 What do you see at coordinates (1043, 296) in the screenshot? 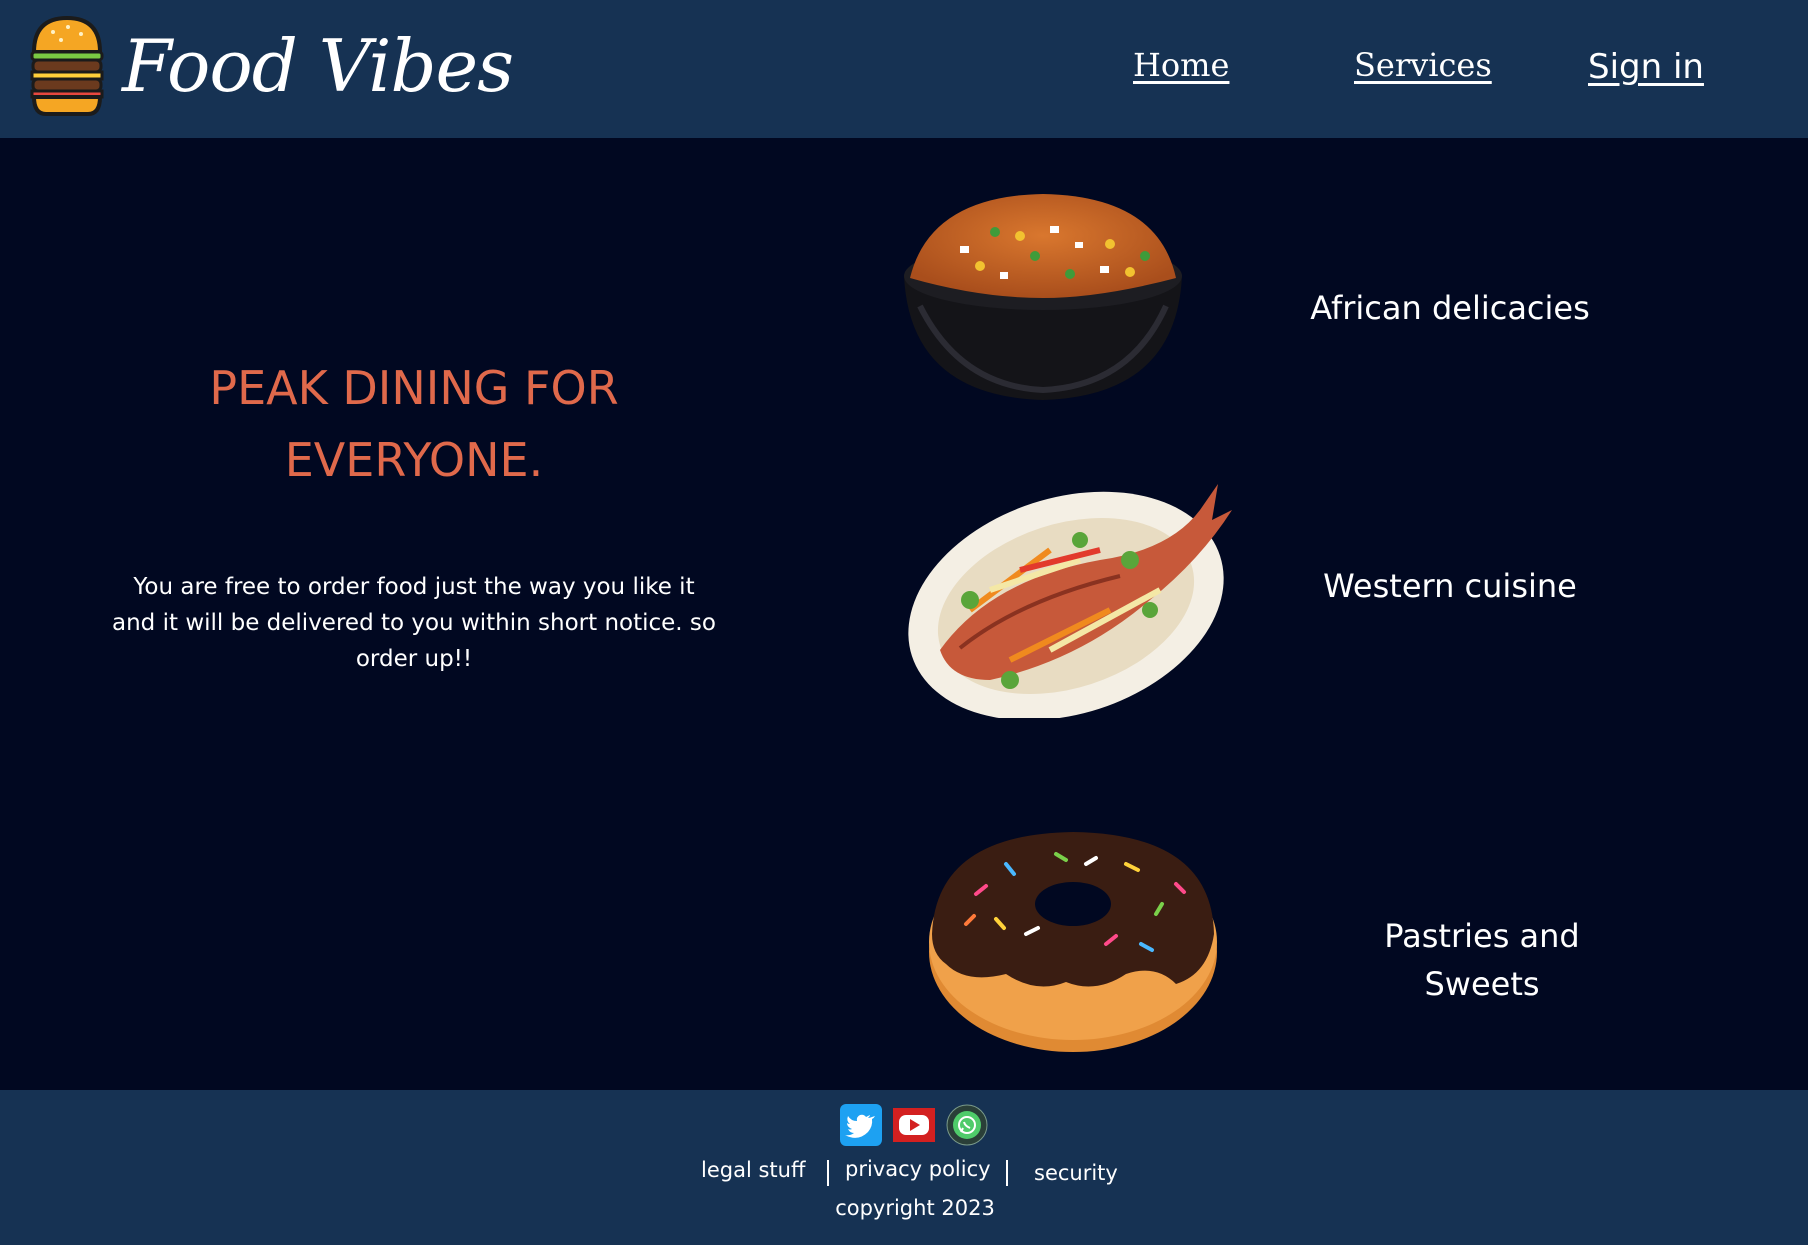
I see `jollof-rice-bowl-image` at bounding box center [1043, 296].